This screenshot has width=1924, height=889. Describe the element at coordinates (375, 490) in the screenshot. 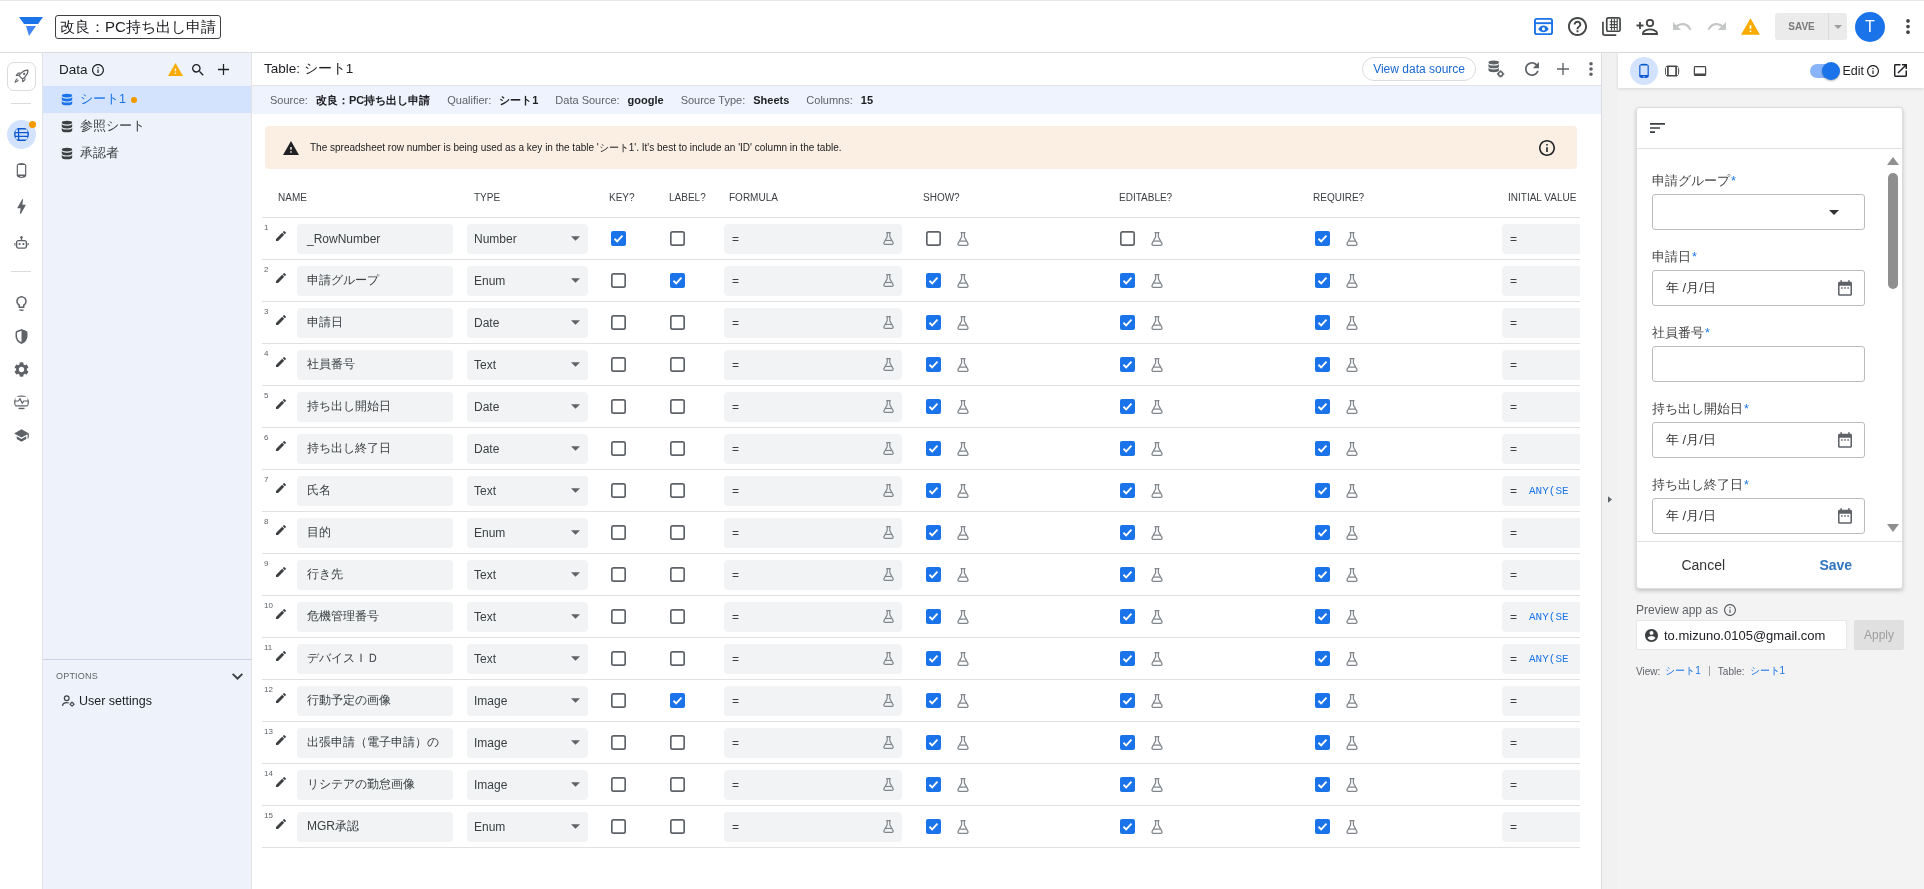

I see `column-name-field: 氏名` at that location.